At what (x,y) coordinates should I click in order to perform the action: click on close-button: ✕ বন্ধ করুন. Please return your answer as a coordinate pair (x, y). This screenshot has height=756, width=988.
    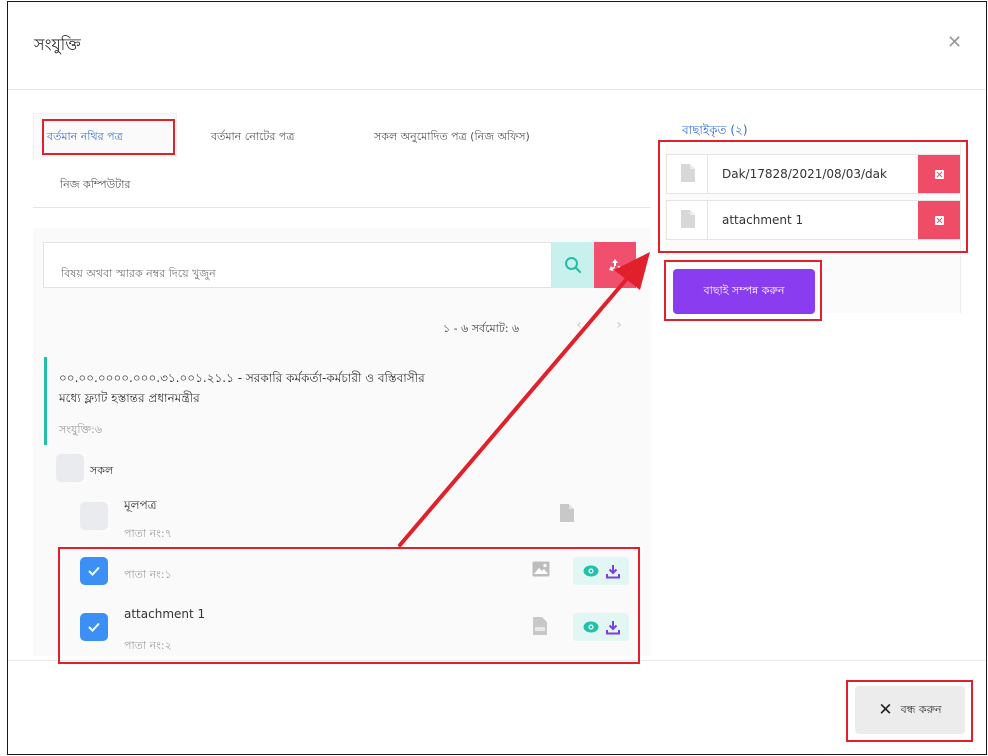
    Looking at the image, I should click on (910, 710).